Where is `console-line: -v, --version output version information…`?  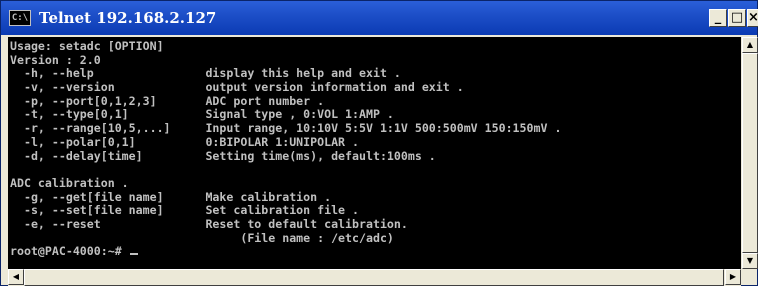 console-line: -v, --version output version information… is located at coordinates (237, 87).